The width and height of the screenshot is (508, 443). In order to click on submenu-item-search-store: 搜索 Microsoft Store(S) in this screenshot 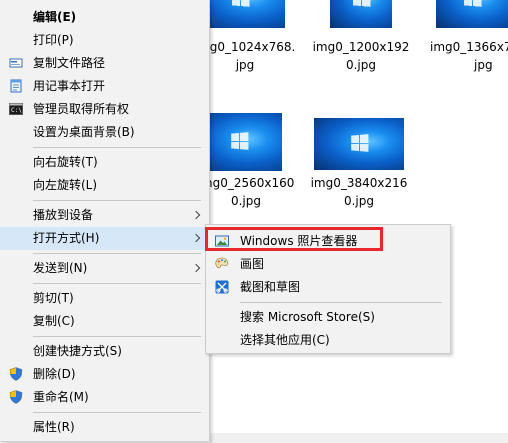, I will do `click(328, 317)`.